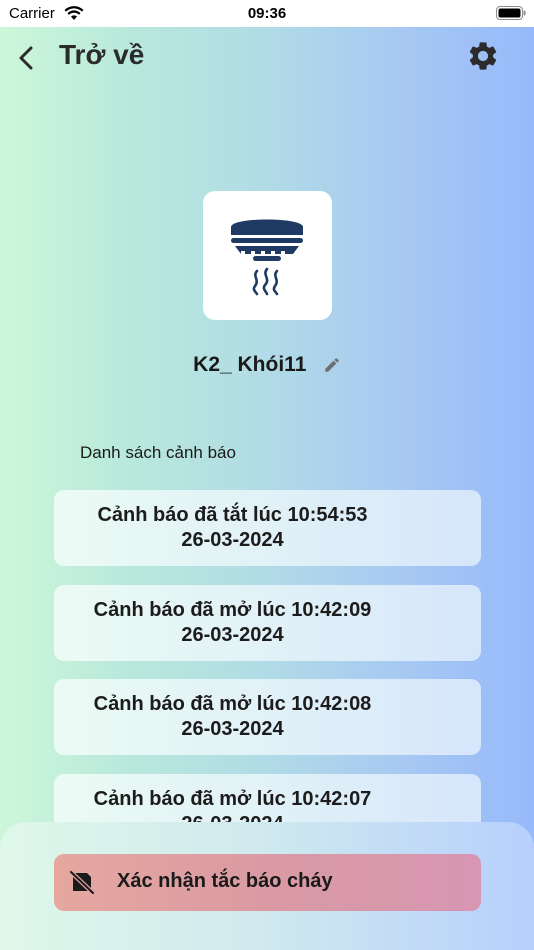 The height and width of the screenshot is (950, 534). What do you see at coordinates (267, 623) in the screenshot?
I see `alert-item: Cảnh báo đã mở lúc 10:42:09 26-03-2024` at bounding box center [267, 623].